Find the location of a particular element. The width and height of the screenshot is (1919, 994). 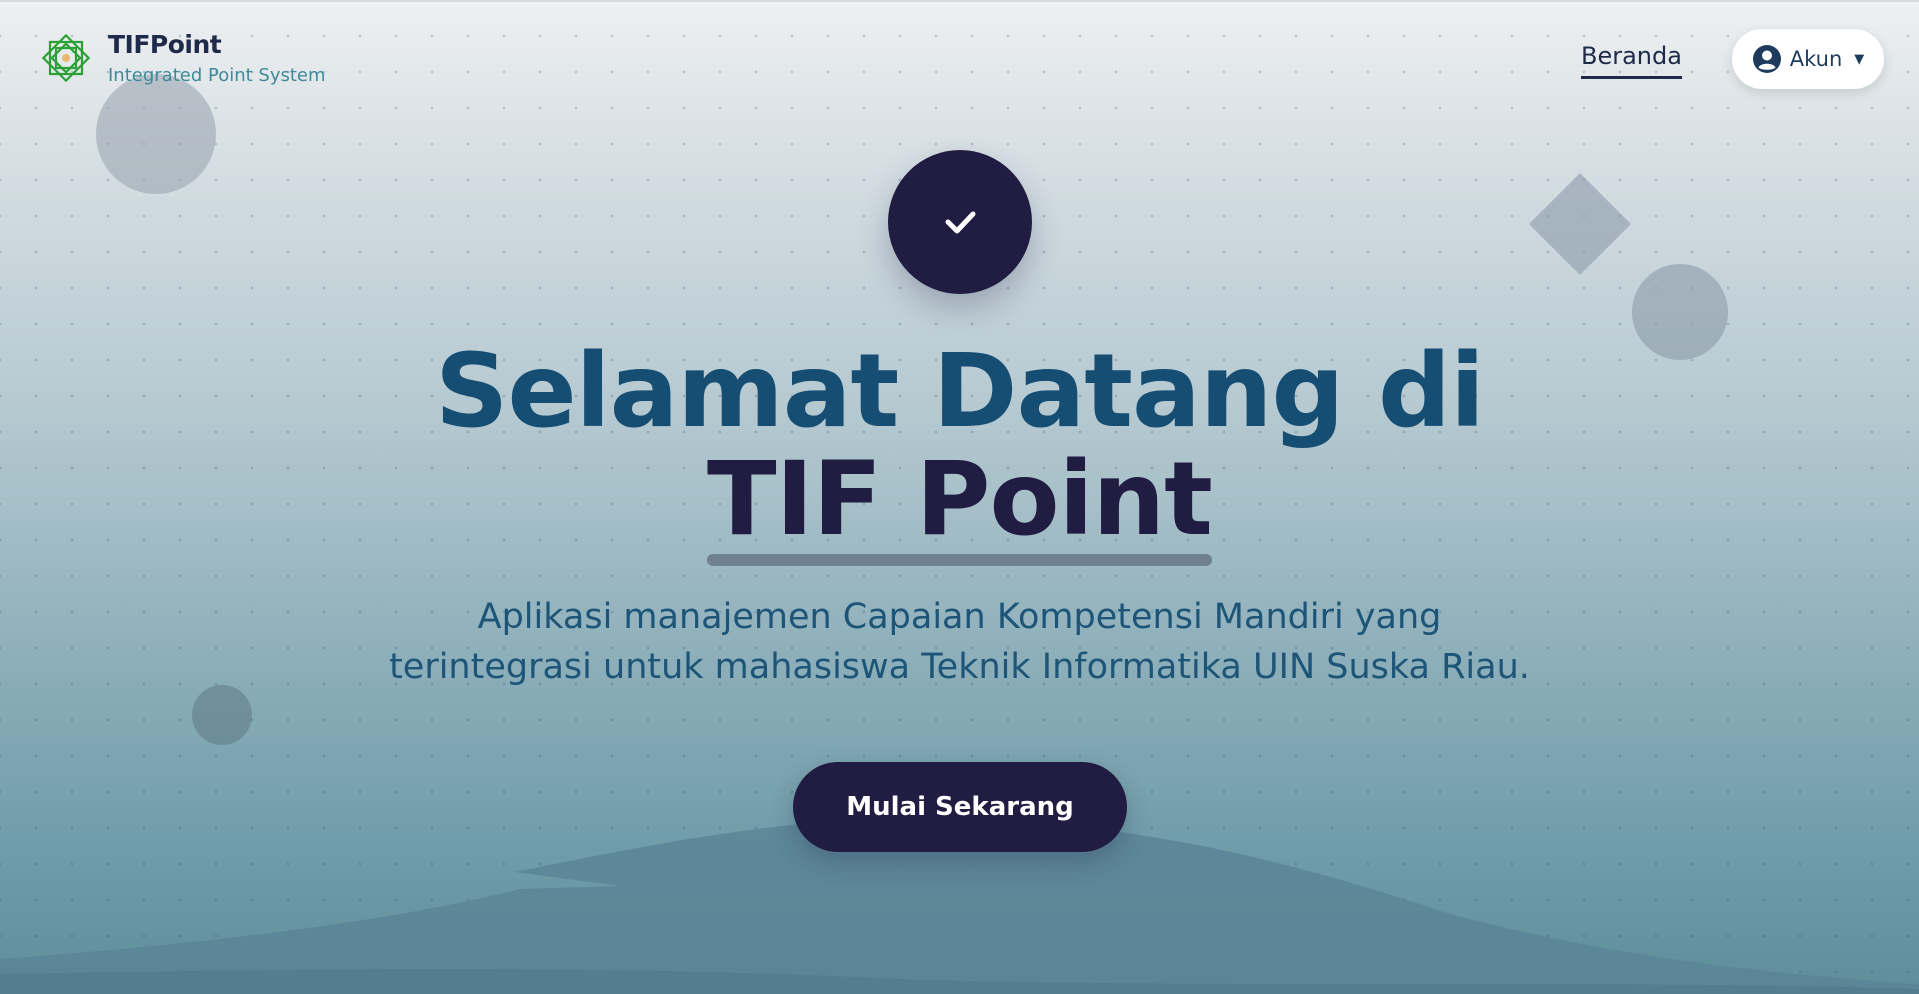

hero-title-line2-text: TIF Point is located at coordinates (960, 499).